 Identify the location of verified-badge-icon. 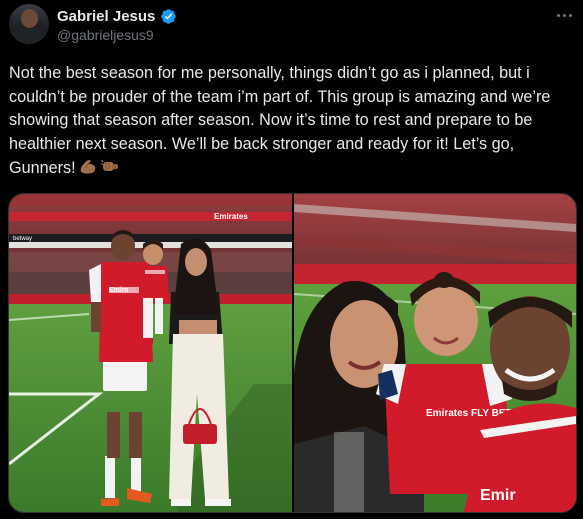
(169, 16).